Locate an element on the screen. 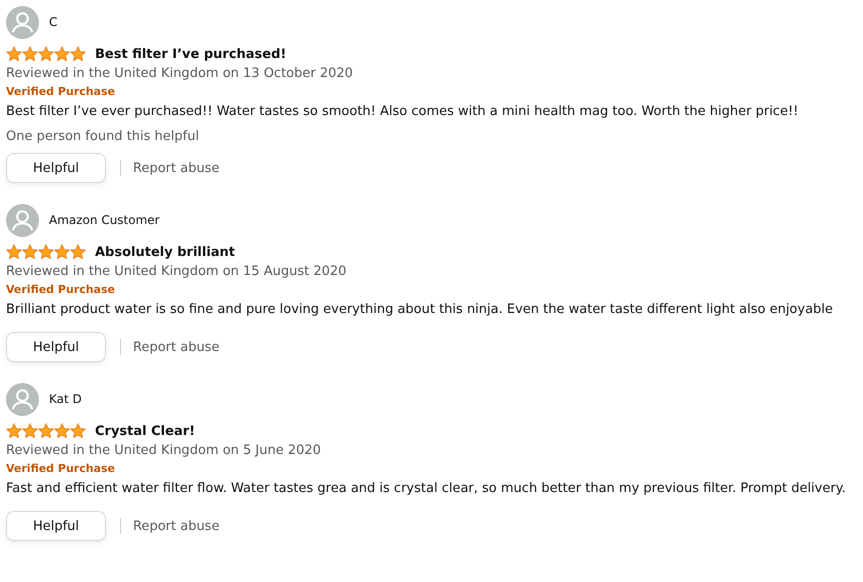  review-title: Crystal Clear! is located at coordinates (145, 431).